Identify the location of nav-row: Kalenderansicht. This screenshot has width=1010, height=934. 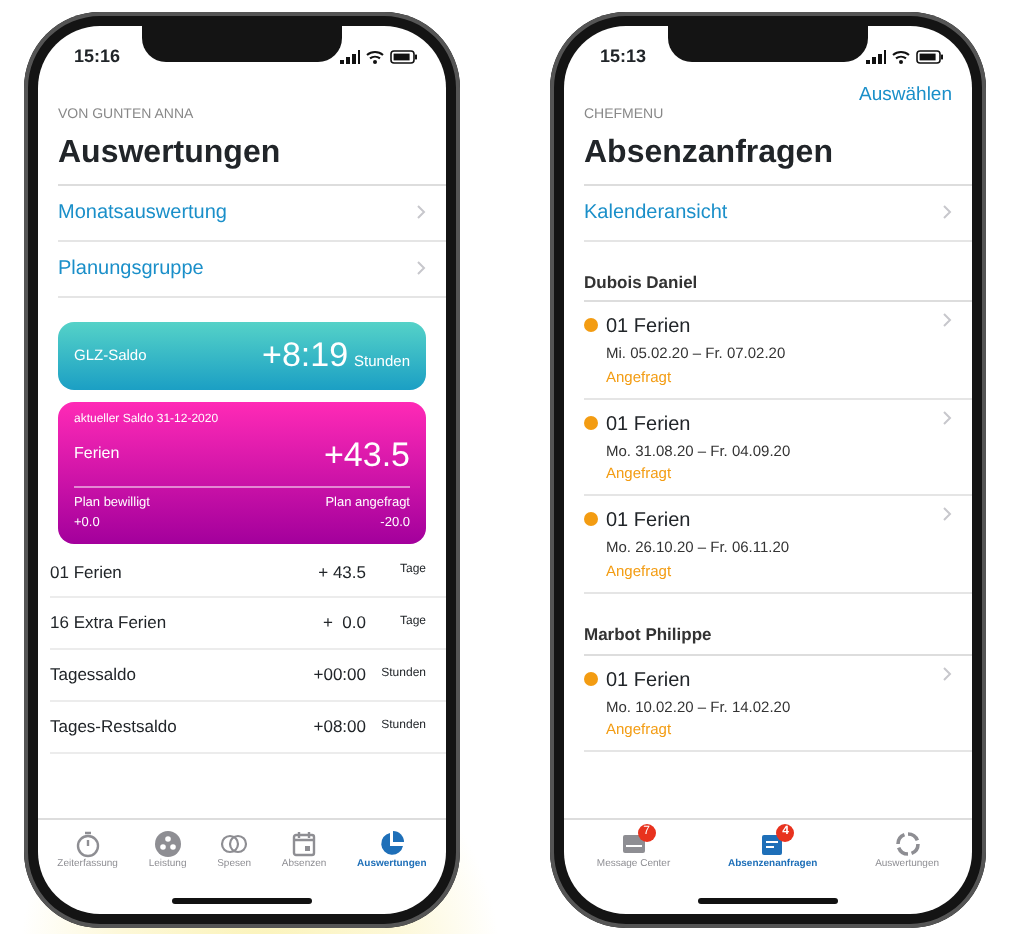
(778, 213).